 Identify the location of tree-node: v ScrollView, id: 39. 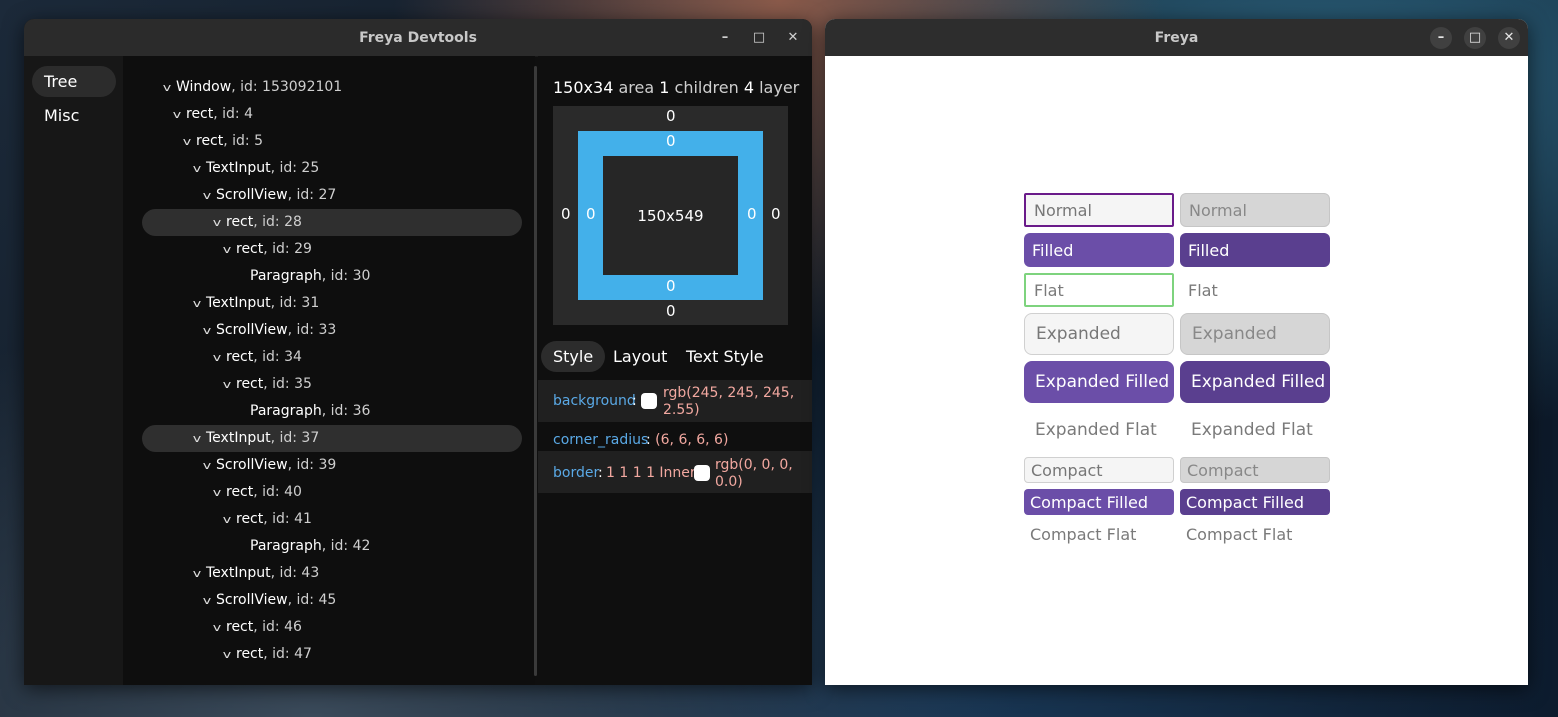
(266, 465).